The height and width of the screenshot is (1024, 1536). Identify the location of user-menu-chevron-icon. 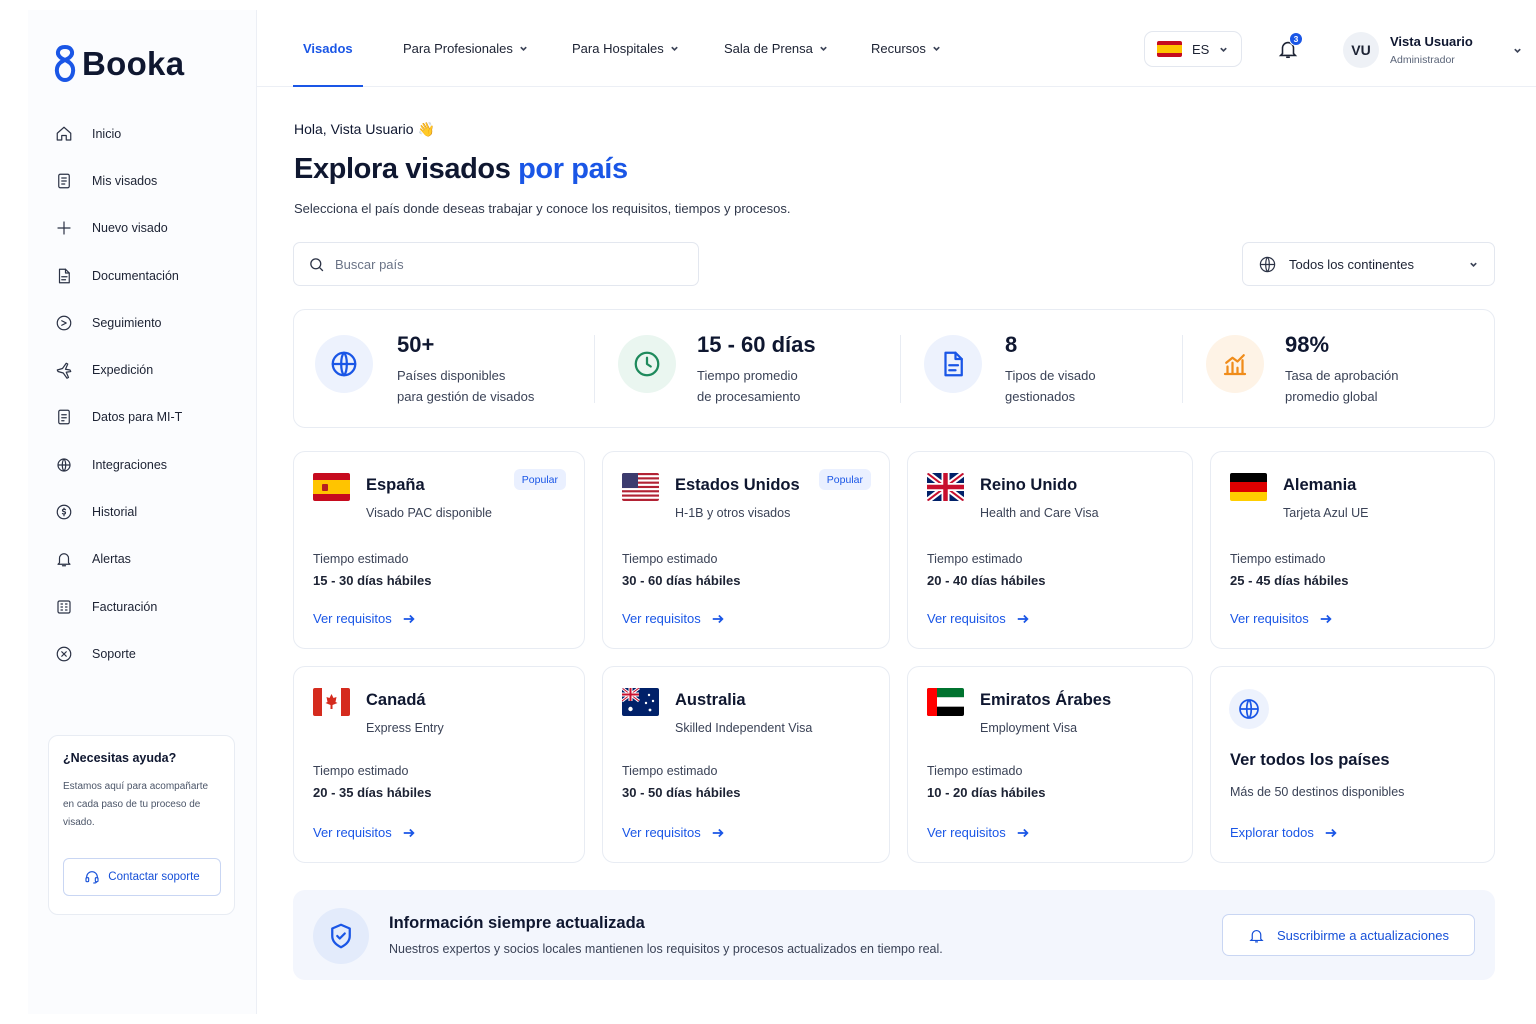
(1517, 50).